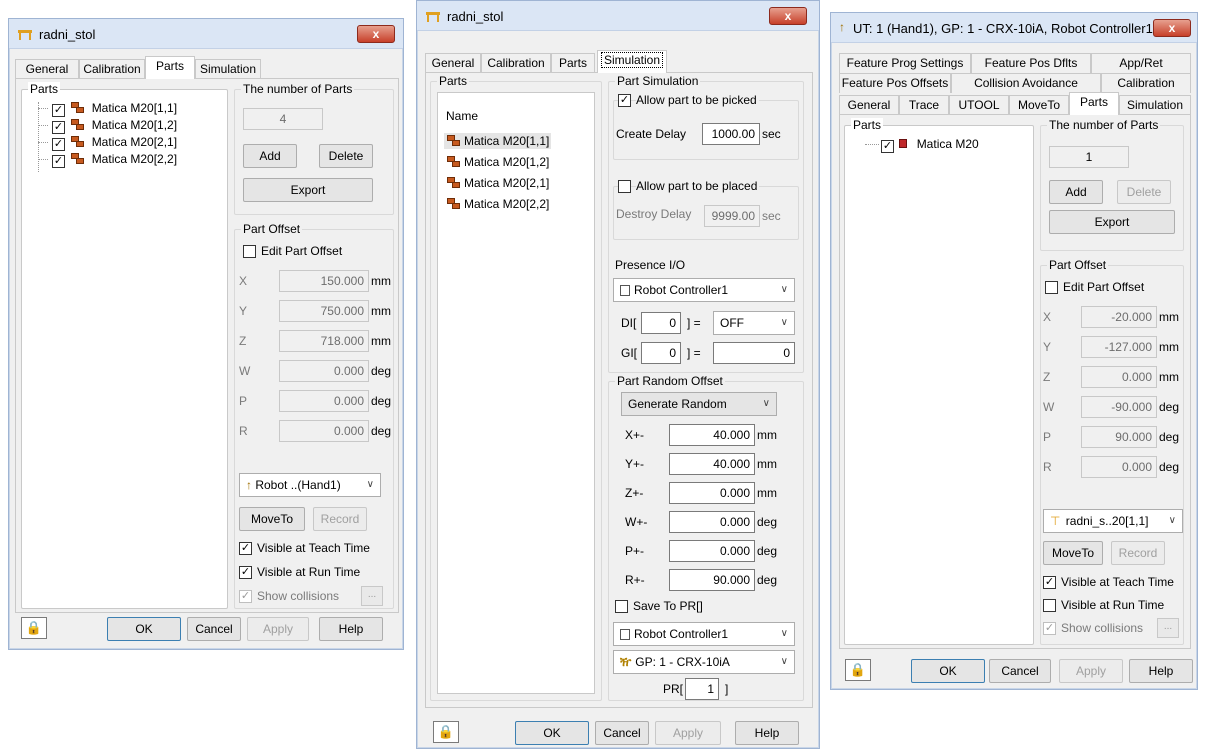 The height and width of the screenshot is (749, 1206). I want to click on tree-item: ✓ Matica M20[1,2], so click(107, 125).